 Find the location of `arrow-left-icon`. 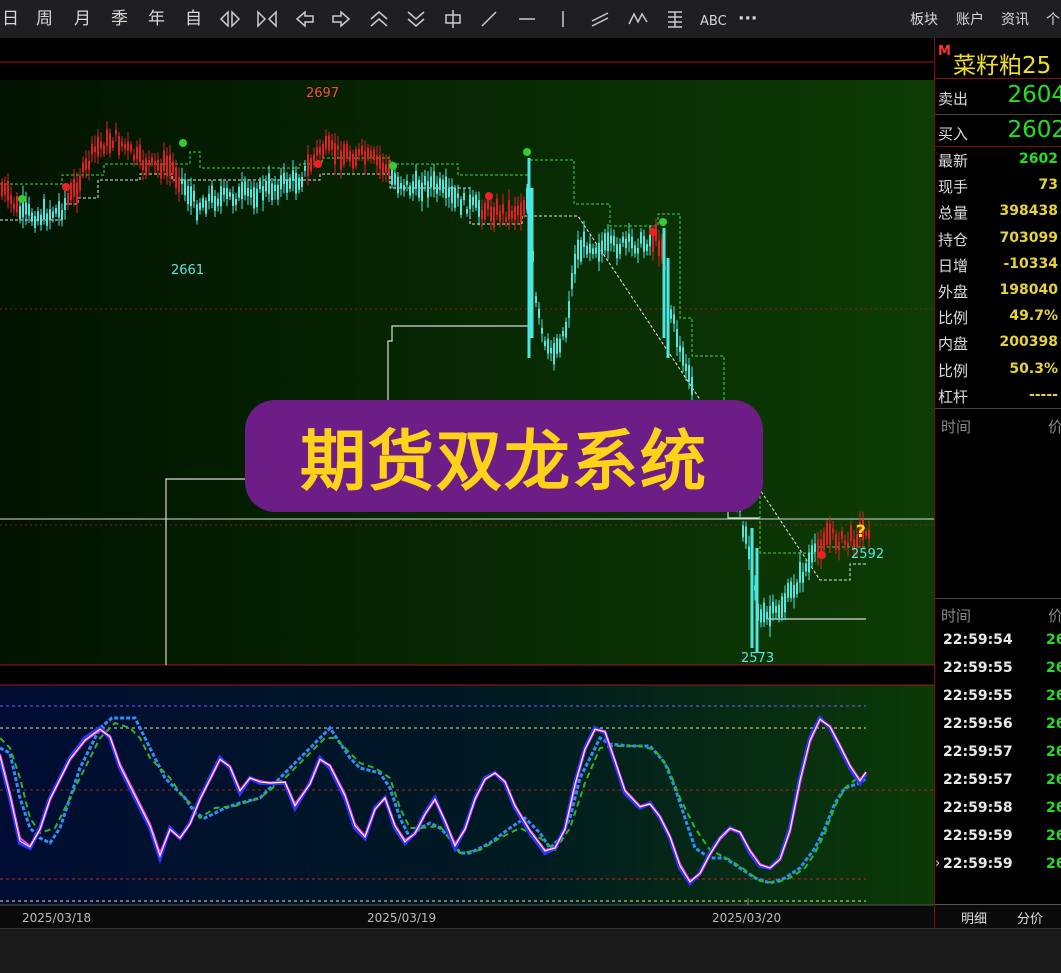

arrow-left-icon is located at coordinates (305, 19).